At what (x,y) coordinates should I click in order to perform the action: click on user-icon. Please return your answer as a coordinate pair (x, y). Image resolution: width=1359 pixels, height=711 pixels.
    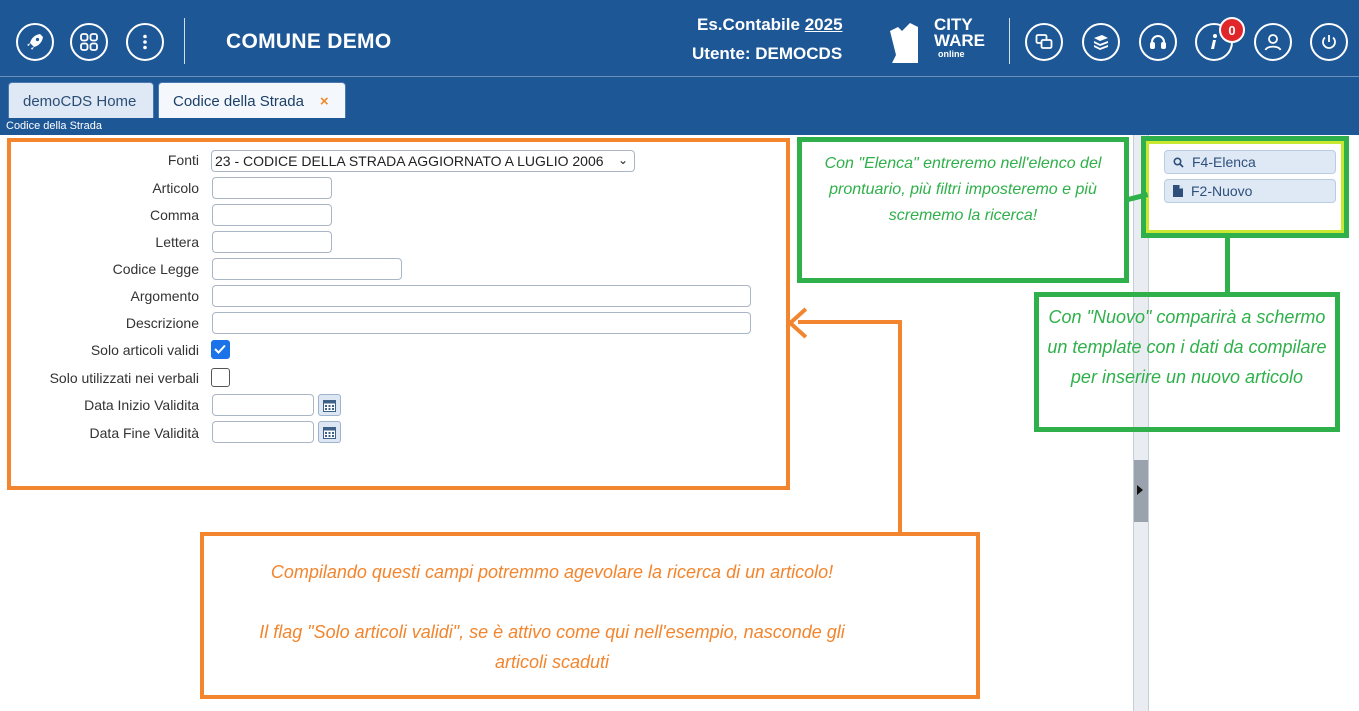
    Looking at the image, I should click on (1273, 42).